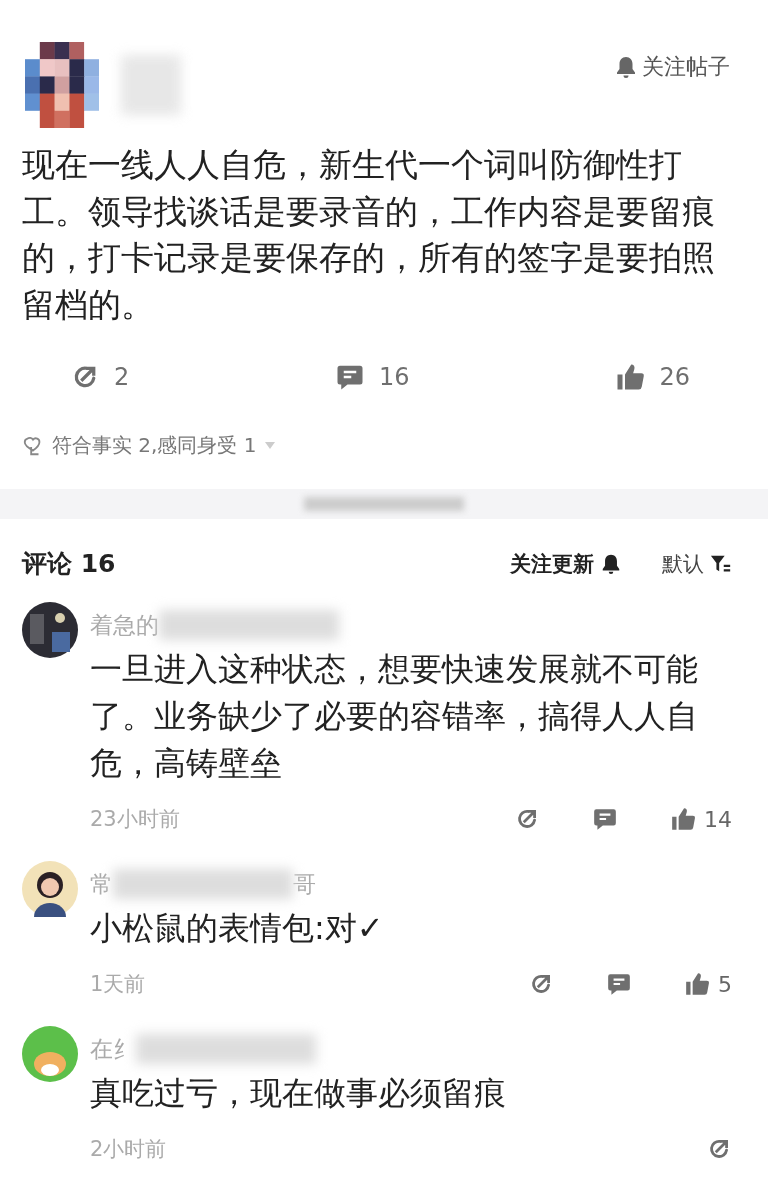  Describe the element at coordinates (701, 819) in the screenshot. I see `like-button: 14` at that location.